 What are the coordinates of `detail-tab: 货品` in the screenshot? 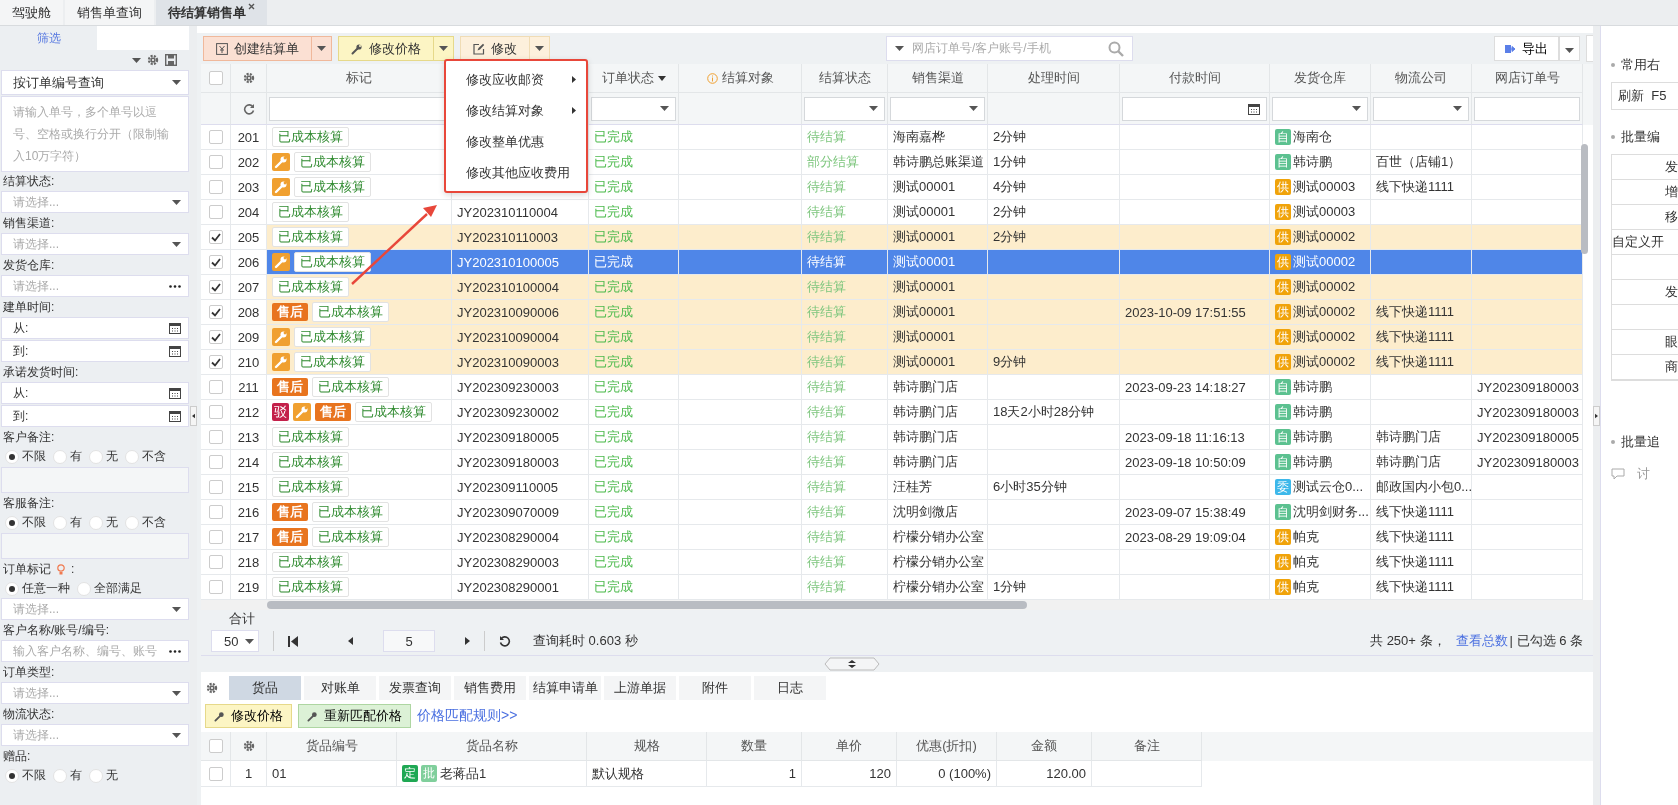 It's located at (265, 688).